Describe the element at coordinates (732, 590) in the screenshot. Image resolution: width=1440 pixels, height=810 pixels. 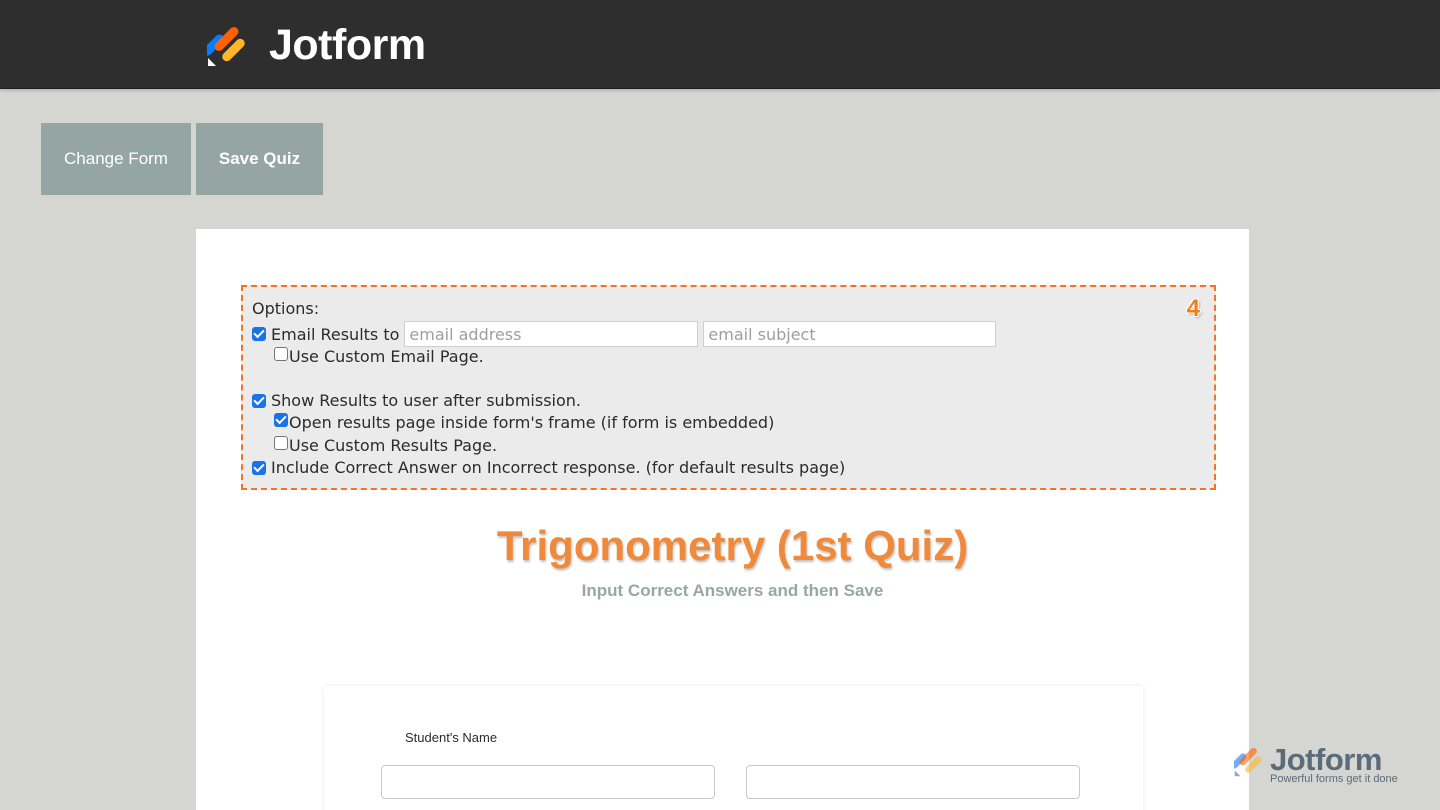
I see `quiz-subtitle: Input Correct Answers and then Save` at that location.